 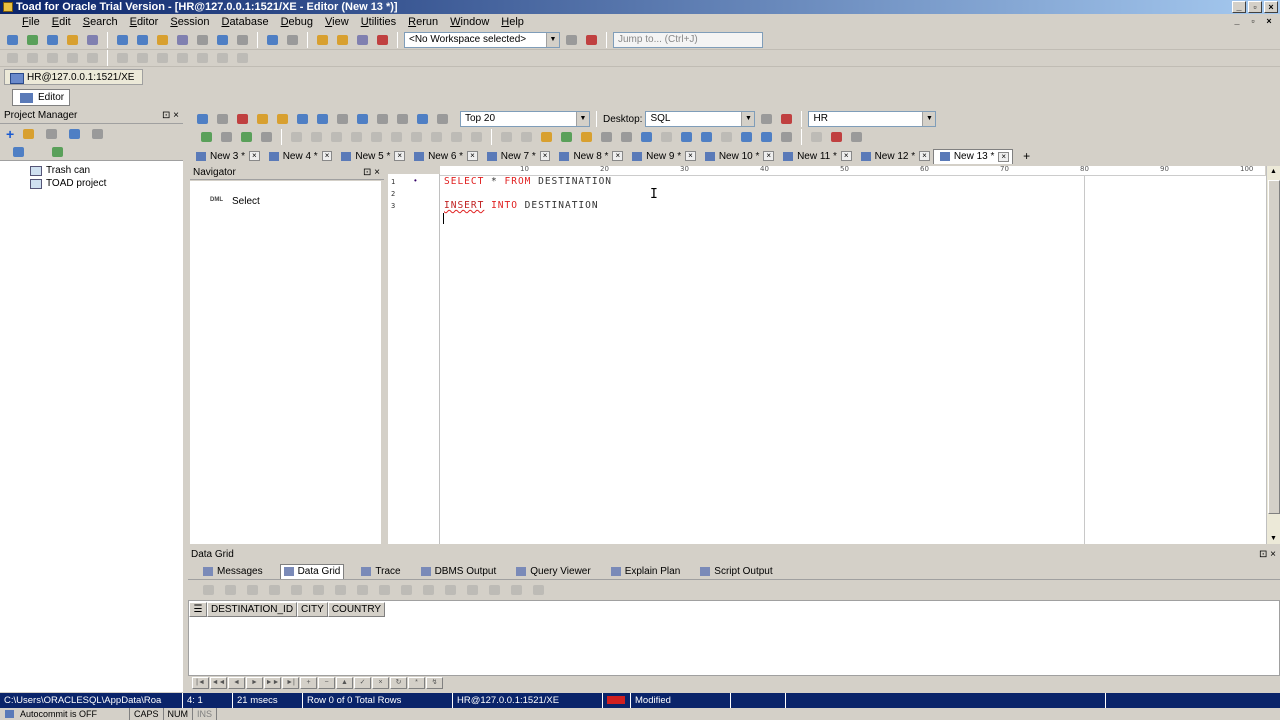 What do you see at coordinates (218, 683) in the screenshot?
I see `prior-page-icon: ◄◄` at bounding box center [218, 683].